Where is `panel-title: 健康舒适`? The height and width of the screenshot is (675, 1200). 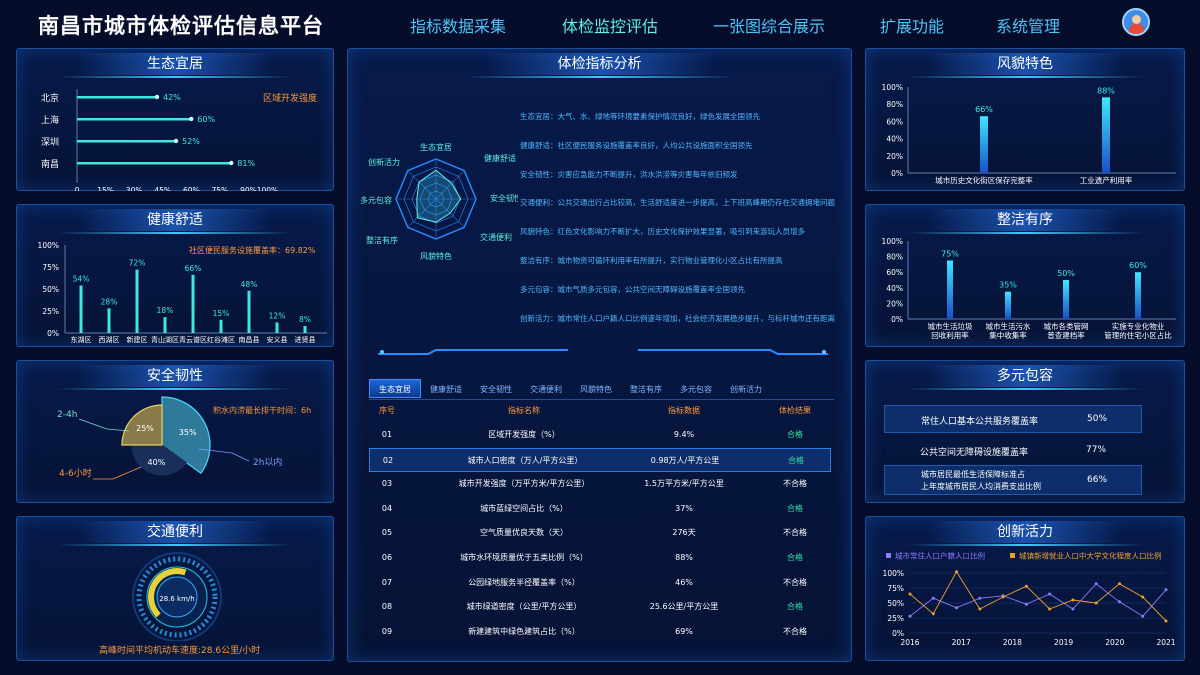 panel-title: 健康舒适 is located at coordinates (175, 221).